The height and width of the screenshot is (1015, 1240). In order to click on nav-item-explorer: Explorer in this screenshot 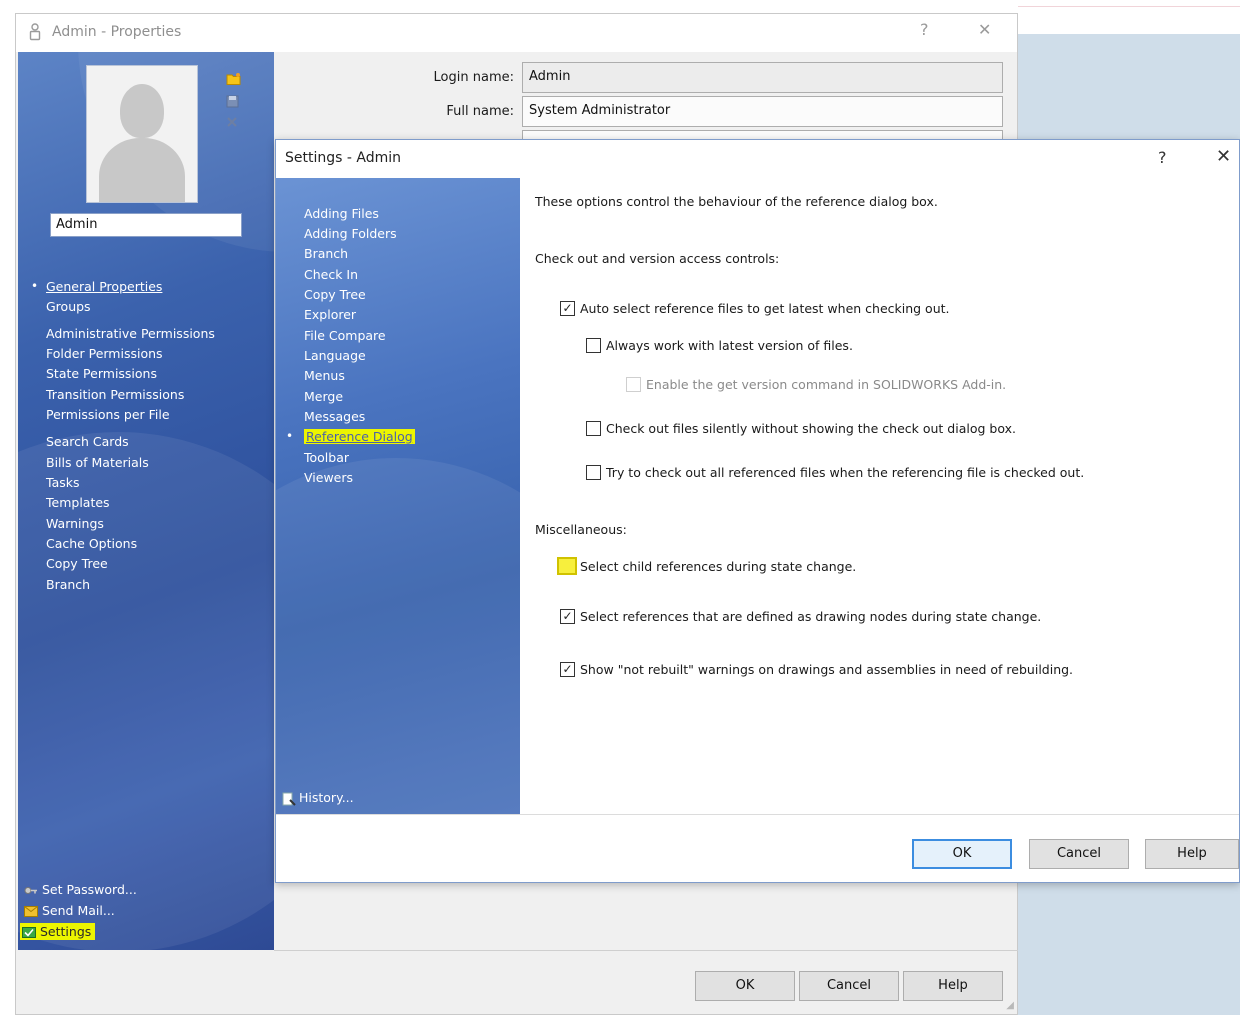, I will do `click(330, 314)`.